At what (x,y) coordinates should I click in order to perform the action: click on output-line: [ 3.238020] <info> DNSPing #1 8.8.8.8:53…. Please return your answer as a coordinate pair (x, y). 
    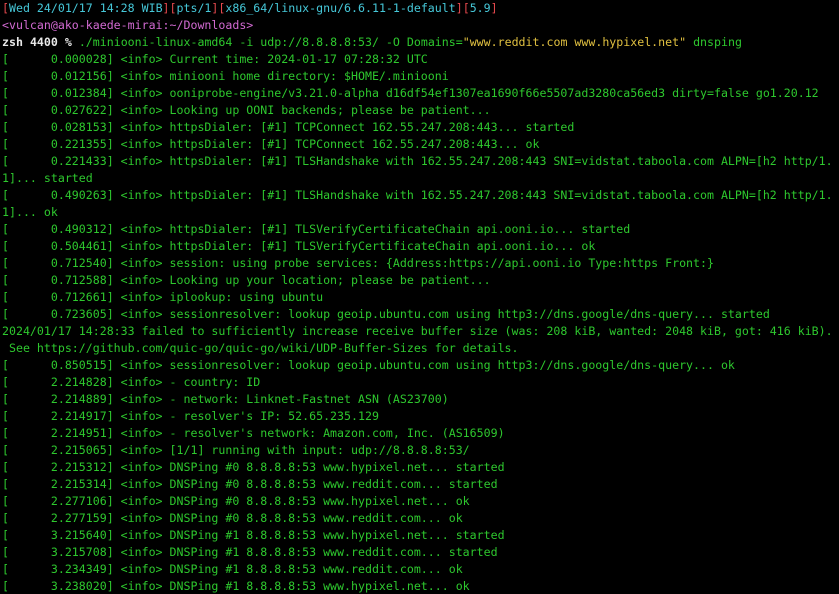
    Looking at the image, I should click on (236, 586).